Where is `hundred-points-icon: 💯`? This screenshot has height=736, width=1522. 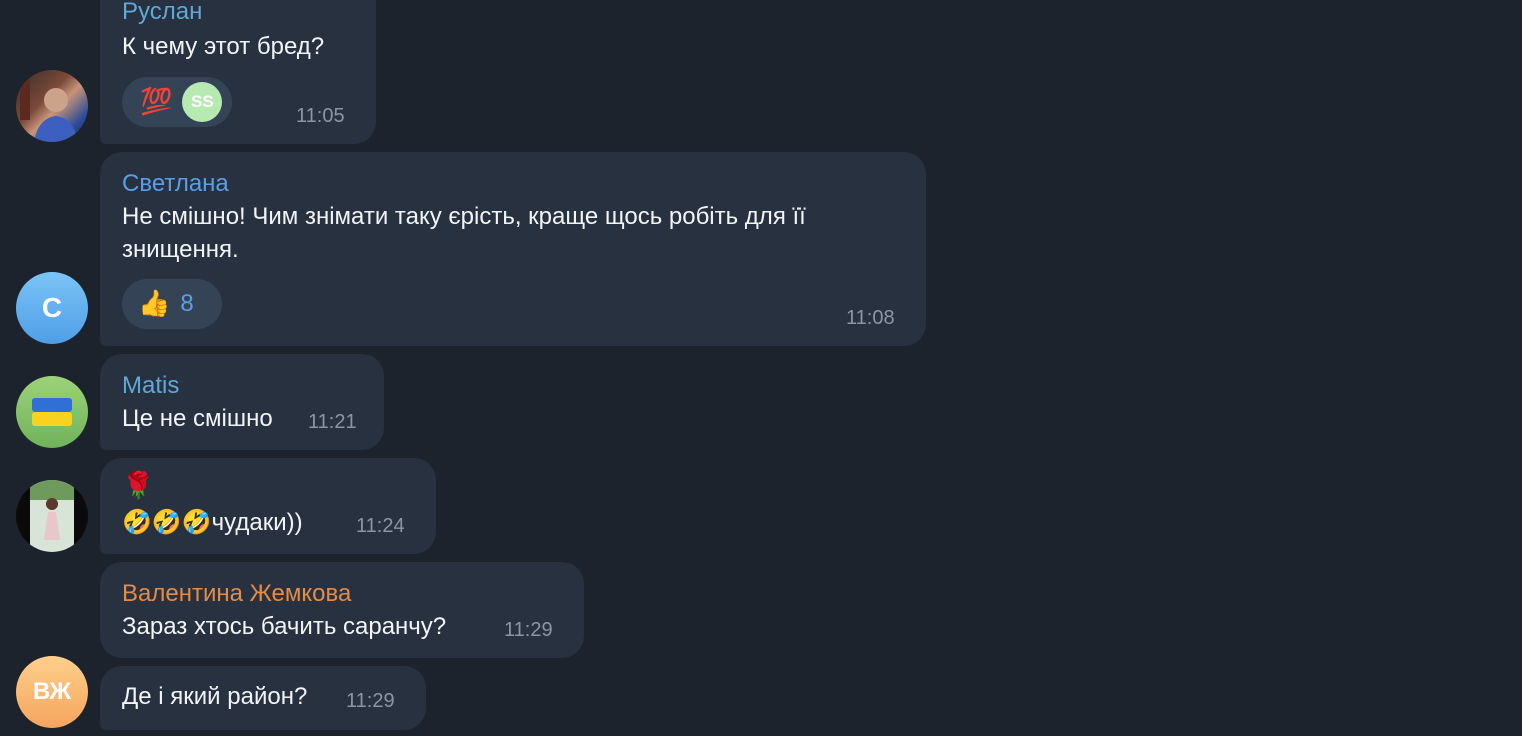 hundred-points-icon: 💯 is located at coordinates (156, 102).